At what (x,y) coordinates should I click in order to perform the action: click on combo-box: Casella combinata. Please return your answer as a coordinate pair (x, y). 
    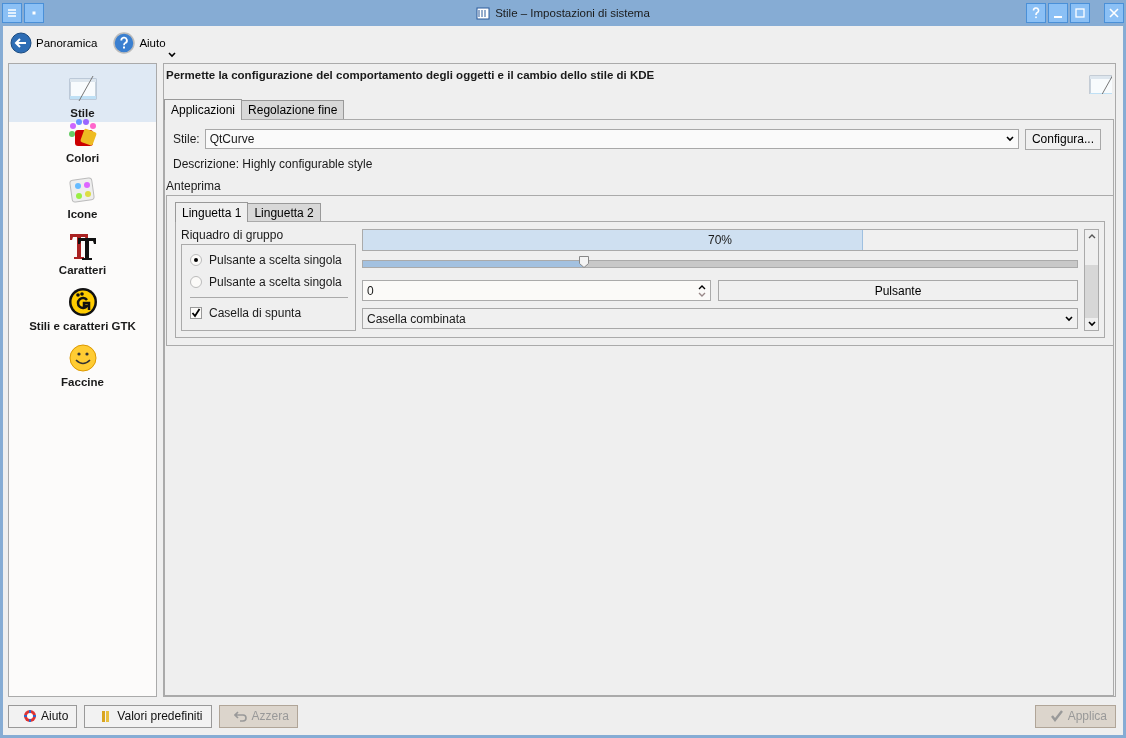
    Looking at the image, I should click on (720, 318).